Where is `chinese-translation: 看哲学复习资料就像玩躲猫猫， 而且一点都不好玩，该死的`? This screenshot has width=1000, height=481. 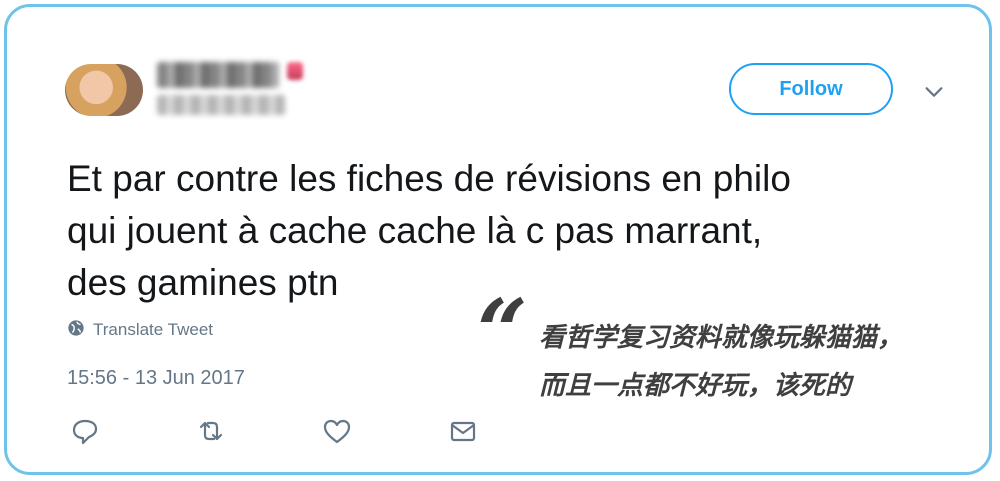
chinese-translation: 看哲学复习资料就像玩躲猫猫， 而且一点都不好玩，该死的 is located at coordinates (721, 361).